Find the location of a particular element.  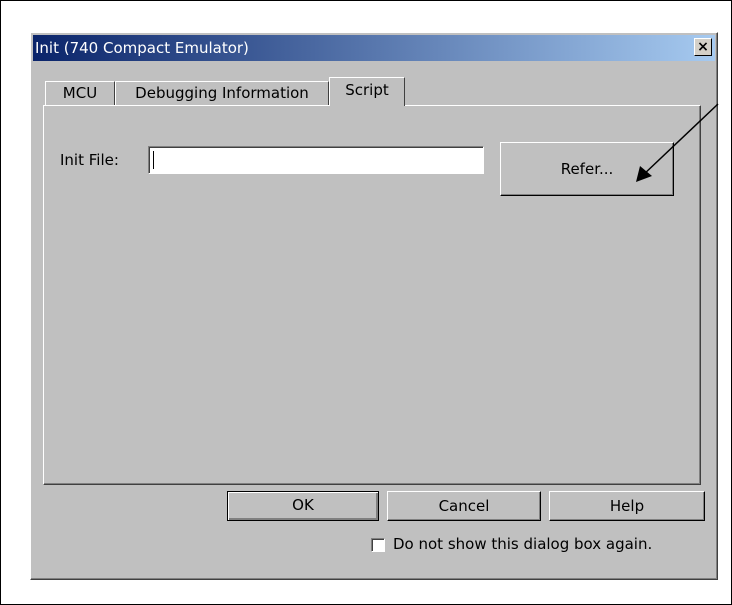

tab-script-label: Script is located at coordinates (367, 90).